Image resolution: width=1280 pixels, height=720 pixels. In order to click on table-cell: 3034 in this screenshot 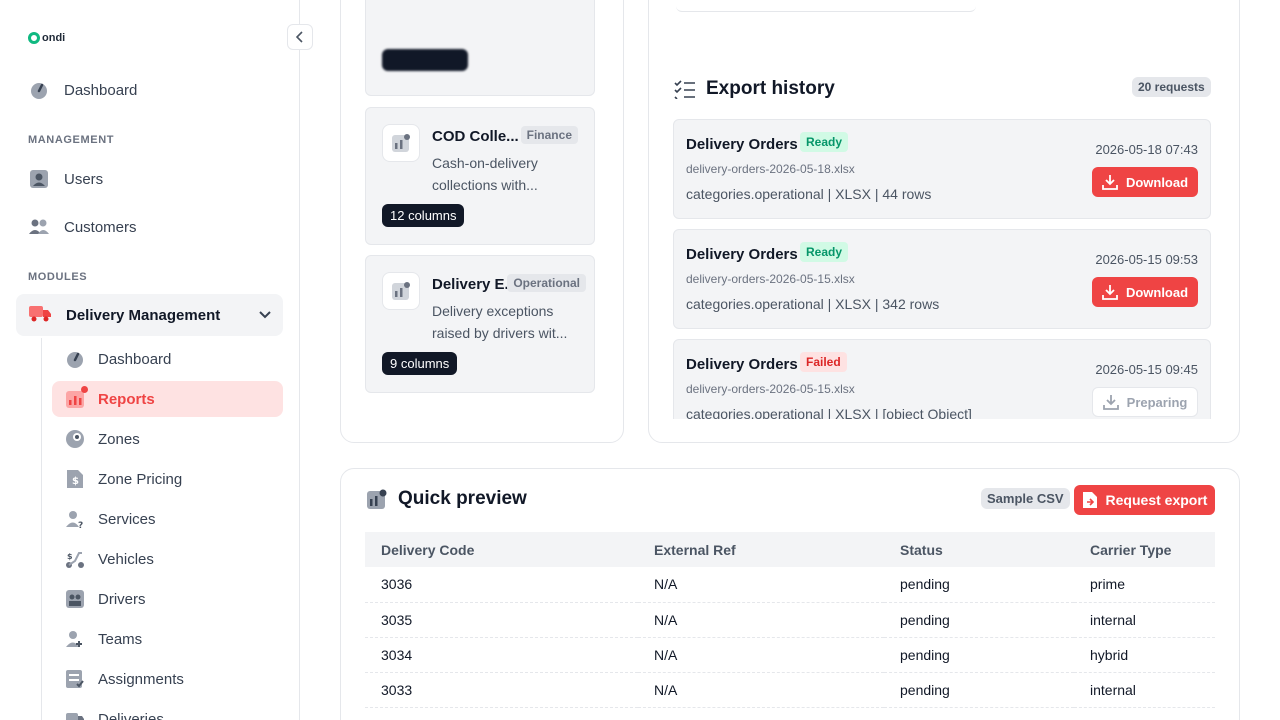, I will do `click(501, 655)`.